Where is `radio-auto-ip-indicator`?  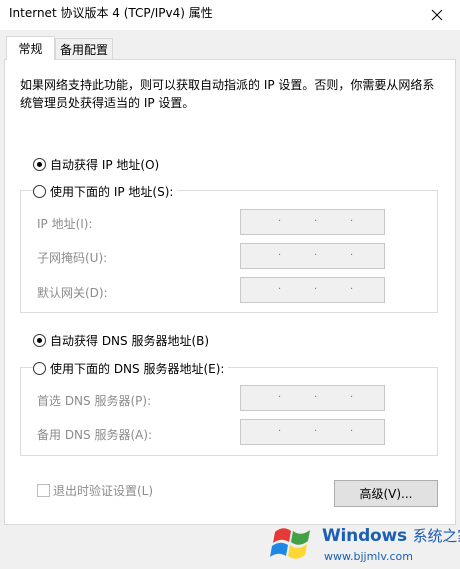
radio-auto-ip-indicator is located at coordinates (39, 164).